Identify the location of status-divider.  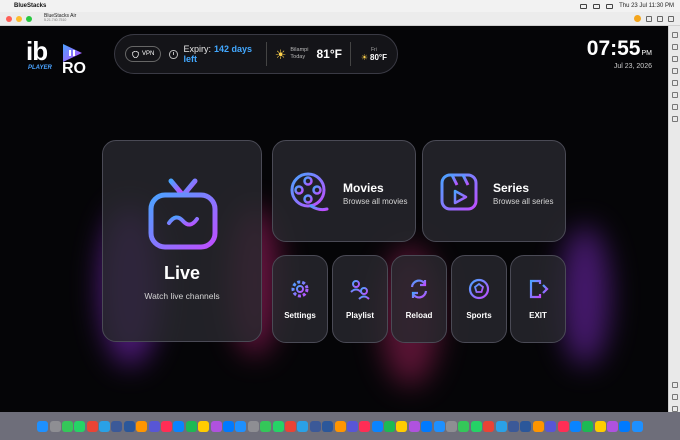
(266, 54).